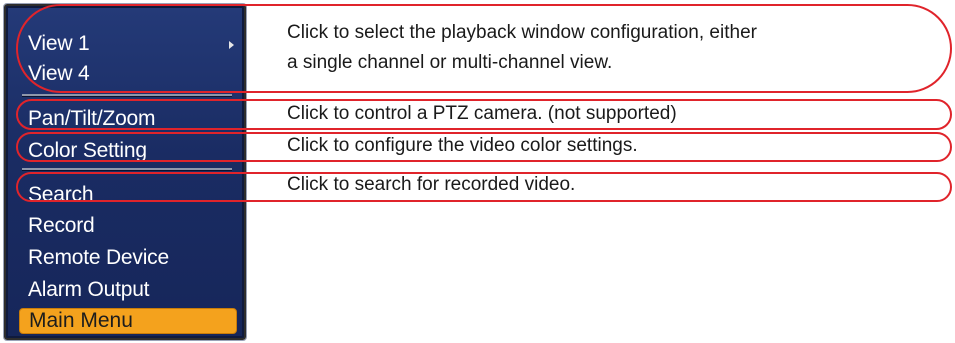  Describe the element at coordinates (81, 320) in the screenshot. I see `menu-item-label: Main Menu` at that location.